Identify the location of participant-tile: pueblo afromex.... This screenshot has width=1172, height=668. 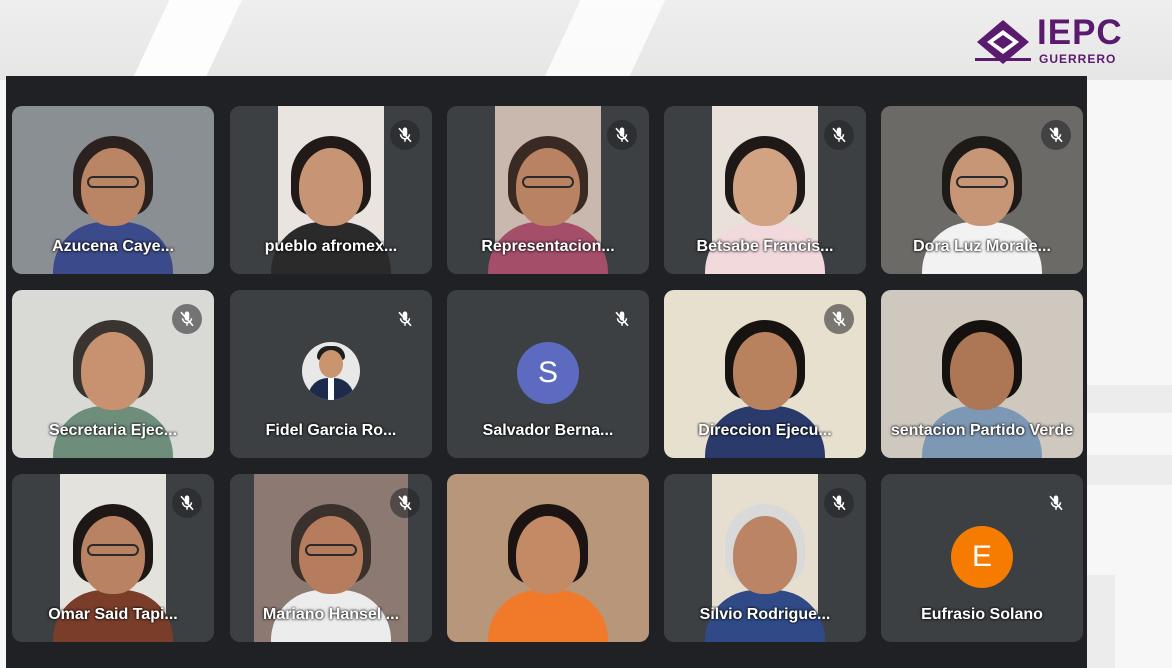
(331, 190).